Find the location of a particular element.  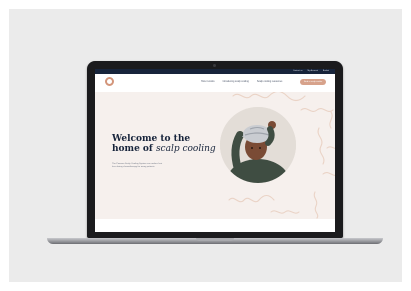

find-scalp-cooler-button: Find a scalp cooler is located at coordinates (313, 82).